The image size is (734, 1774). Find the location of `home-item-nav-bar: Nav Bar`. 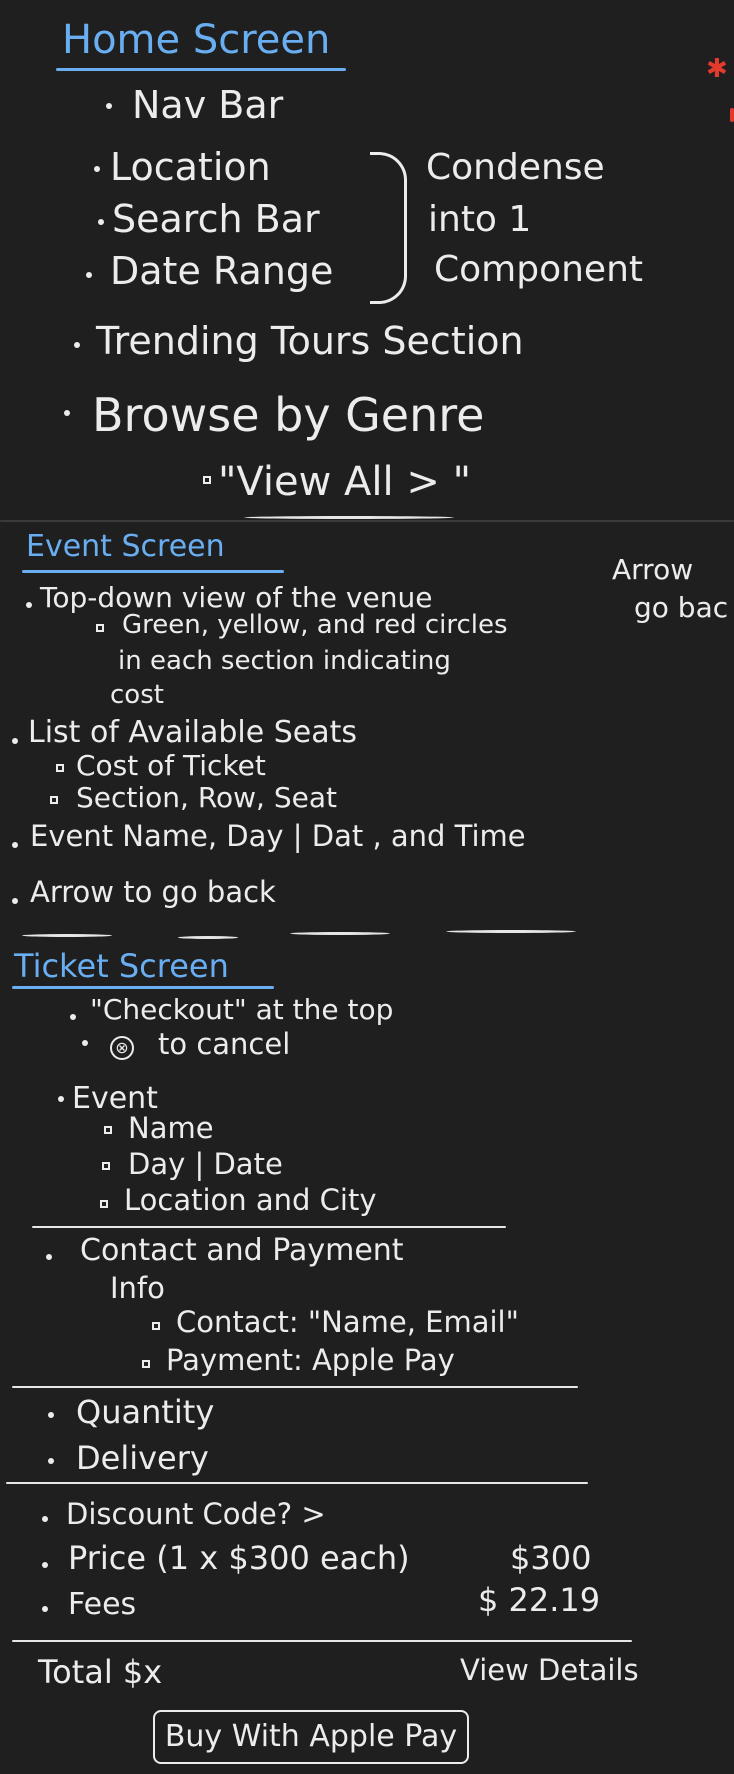

home-item-nav-bar: Nav Bar is located at coordinates (208, 105).